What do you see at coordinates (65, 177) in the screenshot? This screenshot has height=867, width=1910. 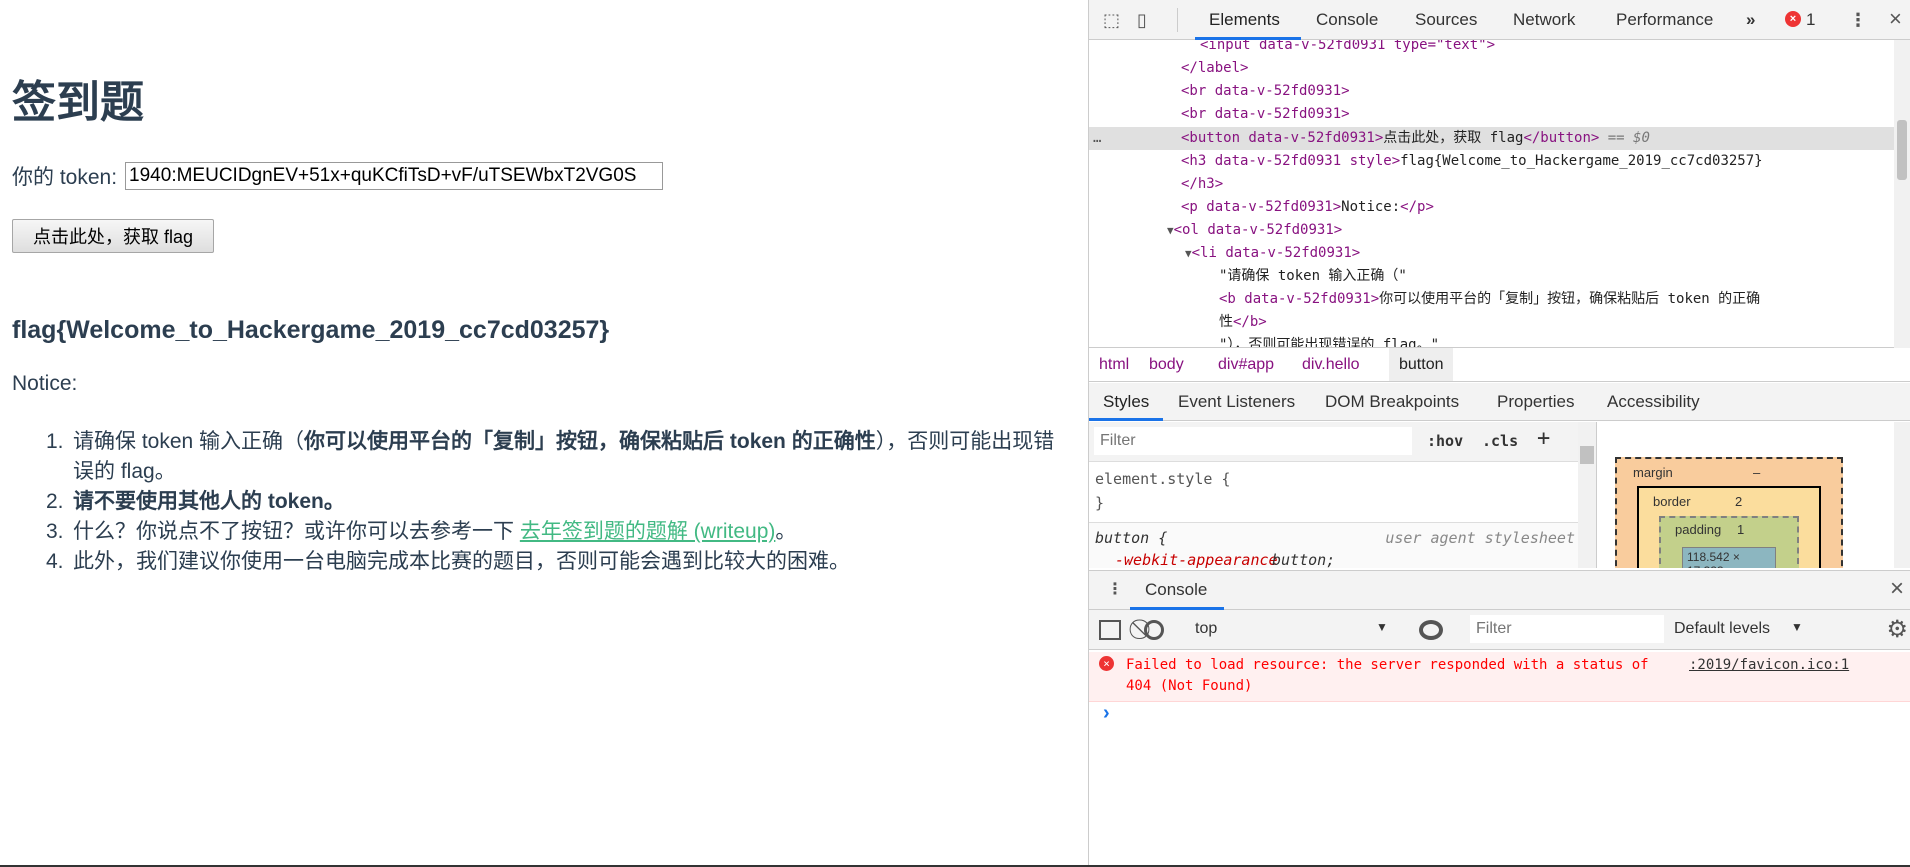 I see `token-label: 你的 token:` at bounding box center [65, 177].